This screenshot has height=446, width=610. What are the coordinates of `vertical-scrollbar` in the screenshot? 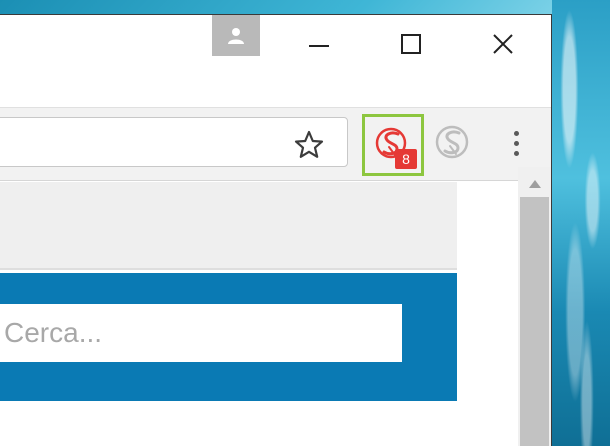 It's located at (534, 306).